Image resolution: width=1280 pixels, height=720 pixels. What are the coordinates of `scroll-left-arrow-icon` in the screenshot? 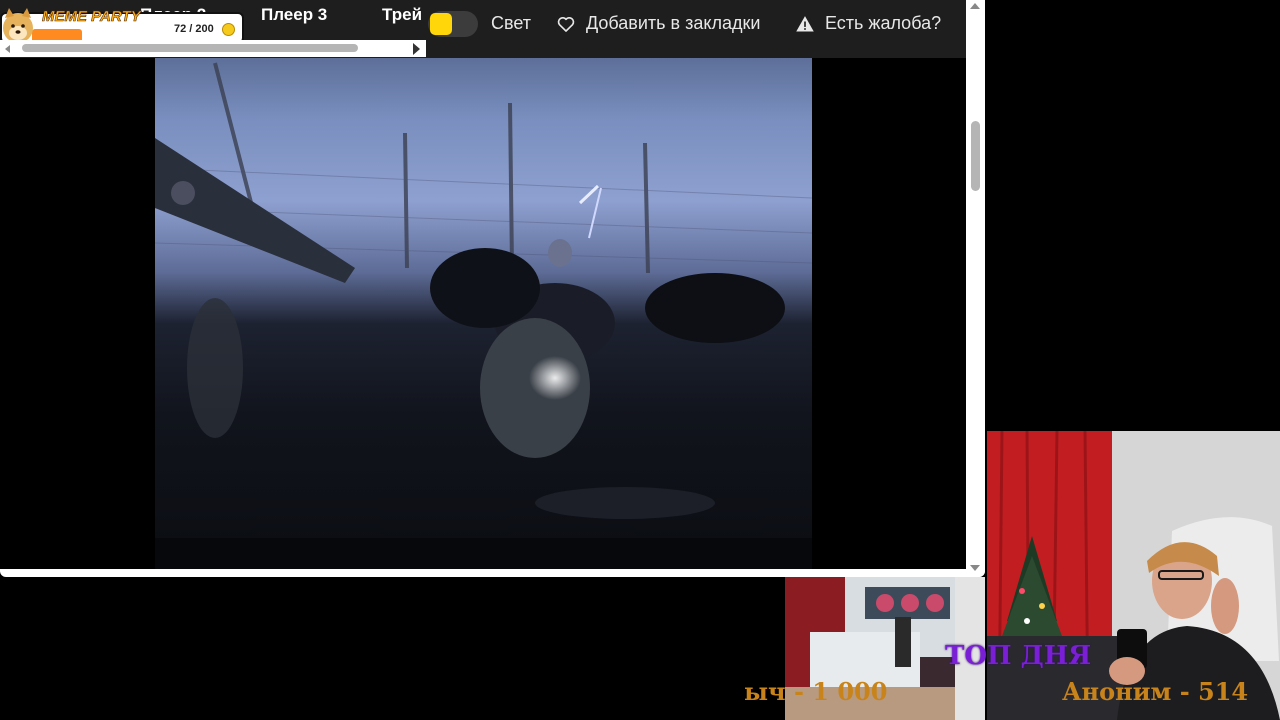 It's located at (7, 49).